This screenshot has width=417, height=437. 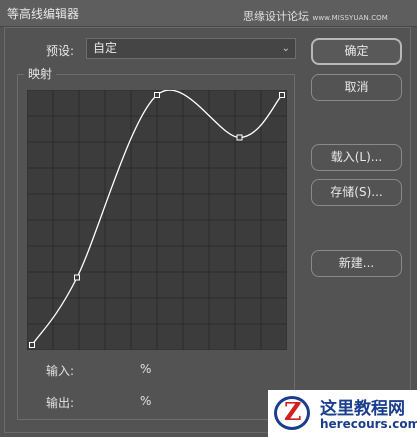 What do you see at coordinates (146, 401) in the screenshot?
I see `output-unit: %` at bounding box center [146, 401].